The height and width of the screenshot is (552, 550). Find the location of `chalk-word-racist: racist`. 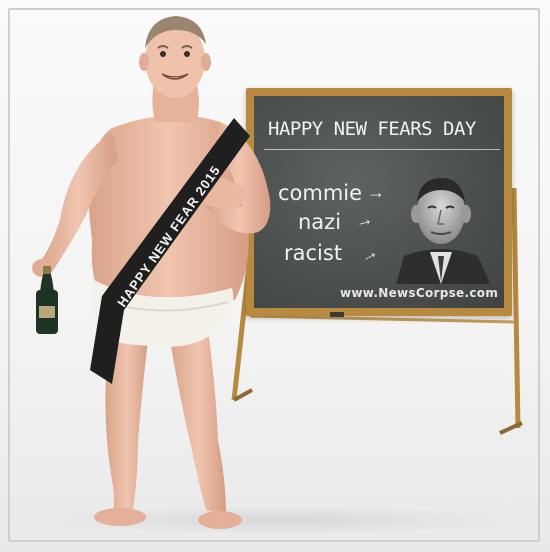

chalk-word-racist: racist is located at coordinates (313, 253).